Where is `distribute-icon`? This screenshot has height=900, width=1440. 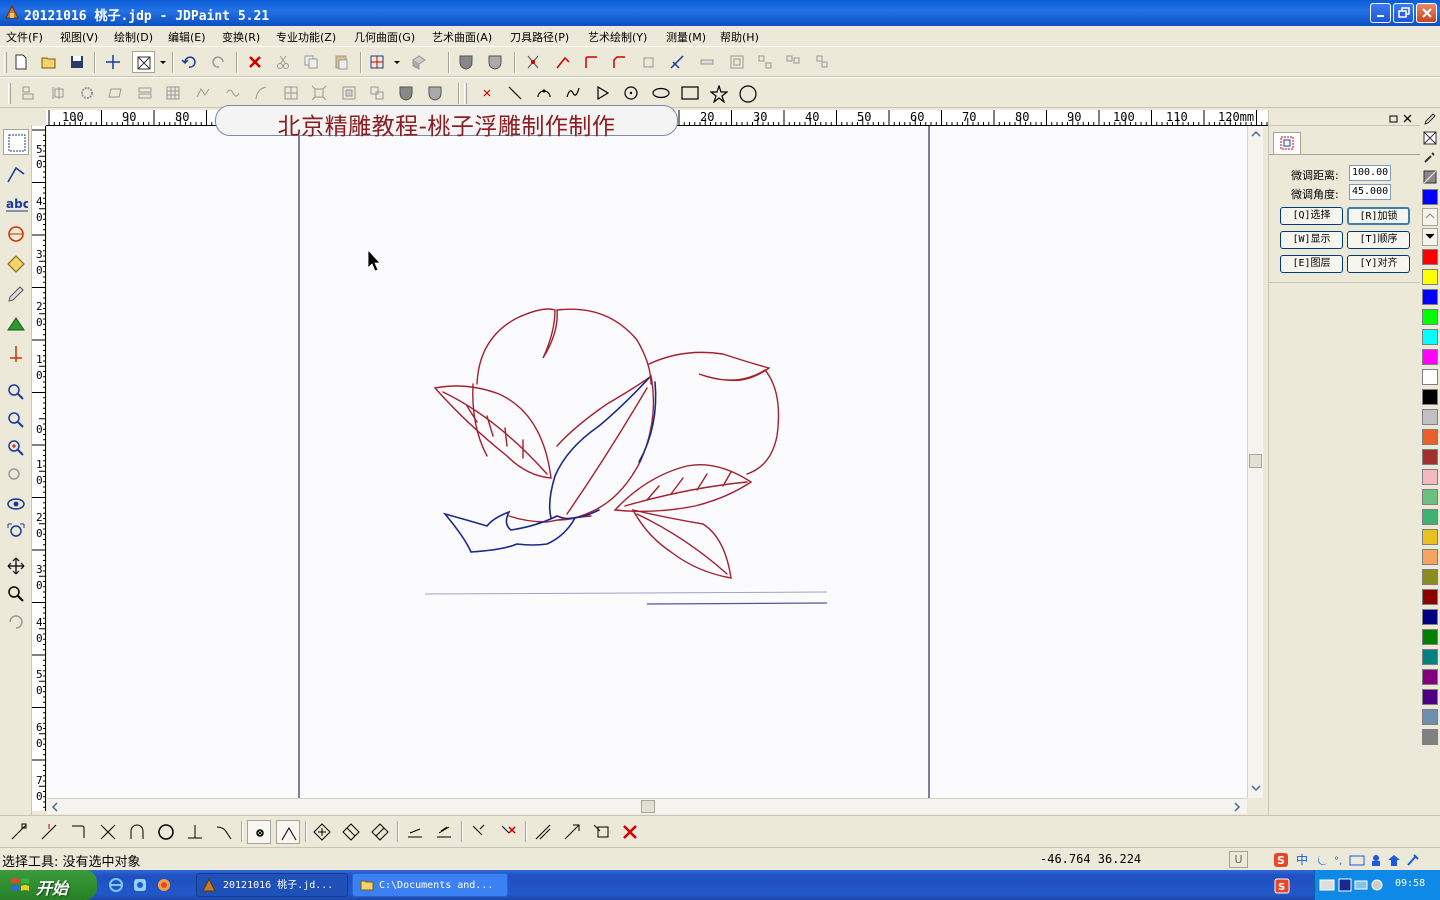
distribute-icon is located at coordinates (145, 93).